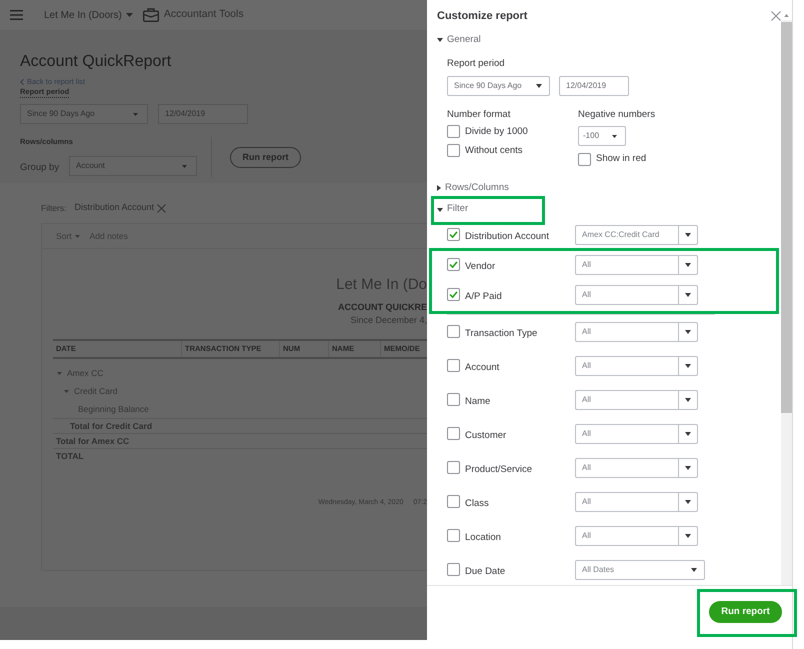 Image resolution: width=804 pixels, height=649 pixels. What do you see at coordinates (483, 296) in the screenshot?
I see `filter-label: A/P Paid` at bounding box center [483, 296].